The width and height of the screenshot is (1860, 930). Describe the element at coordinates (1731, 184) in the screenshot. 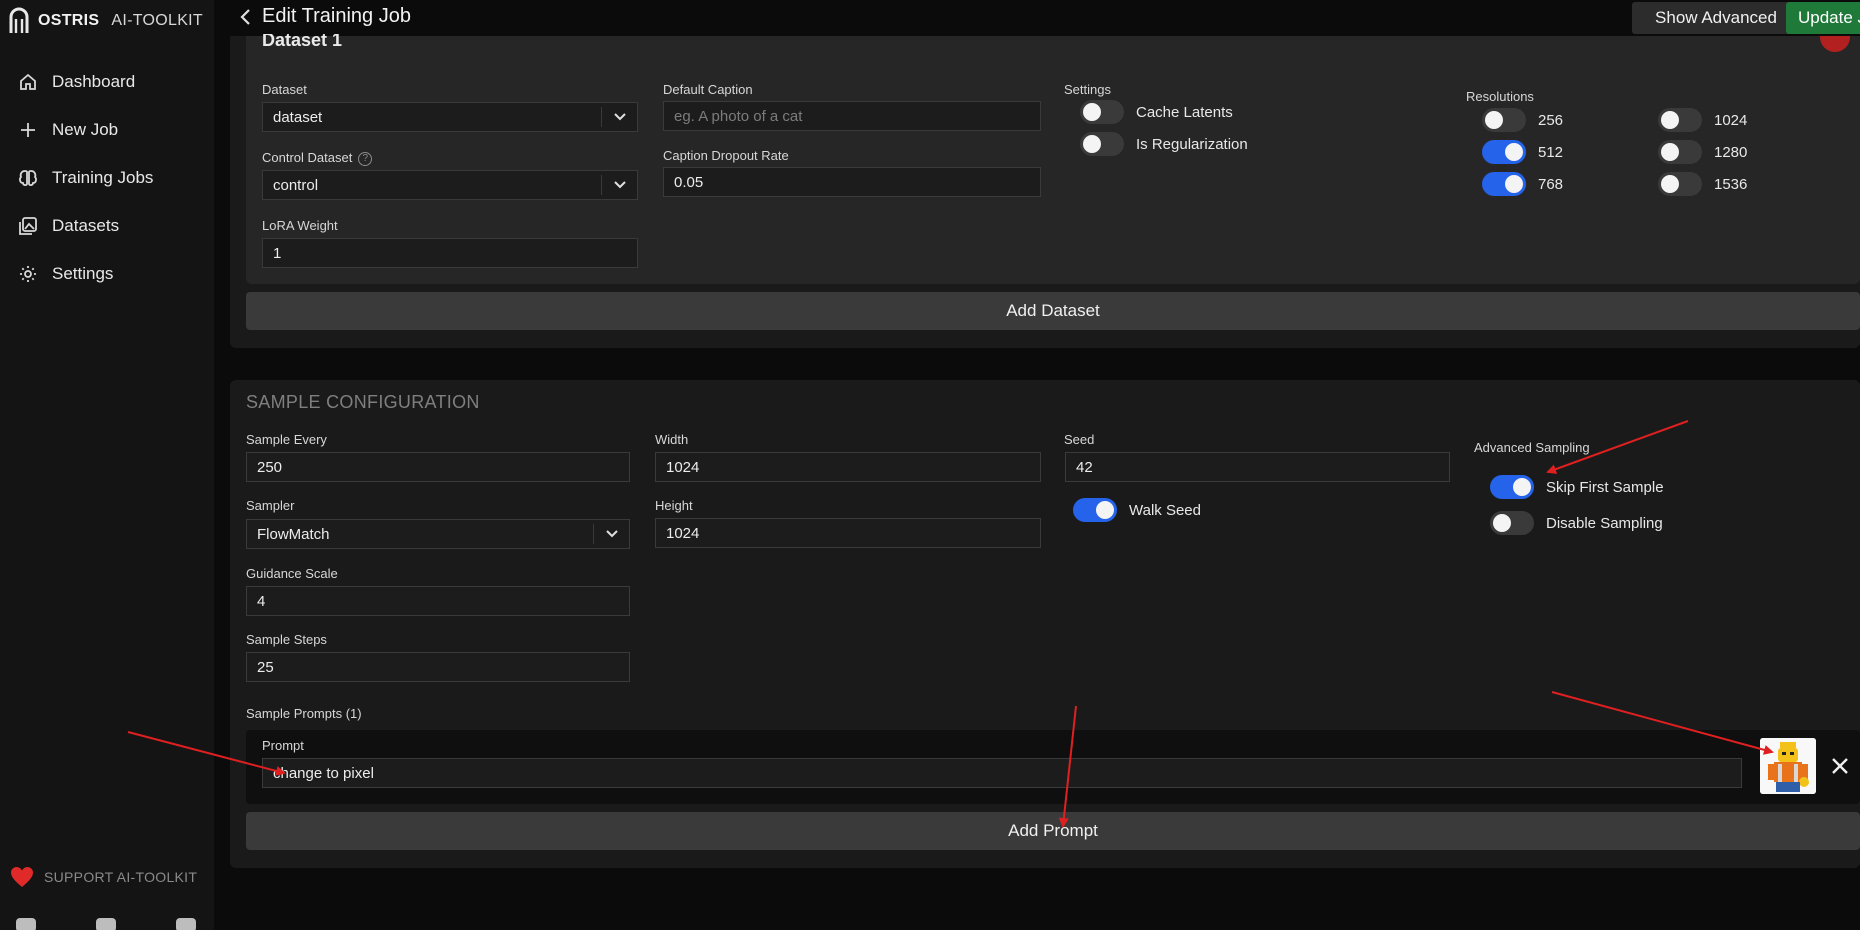

I see `resolution-1536-label: 1536` at that location.